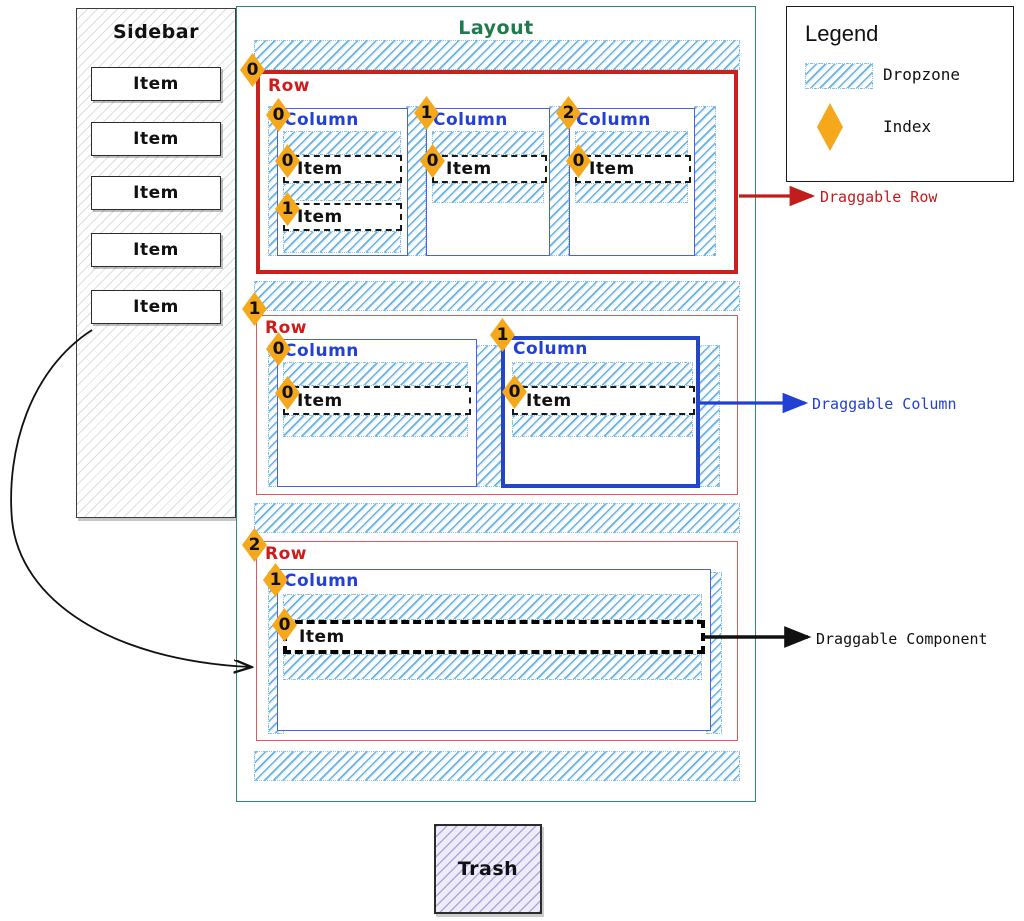 This screenshot has height=921, width=1024. I want to click on dropzone-swatch-icon, so click(839, 76).